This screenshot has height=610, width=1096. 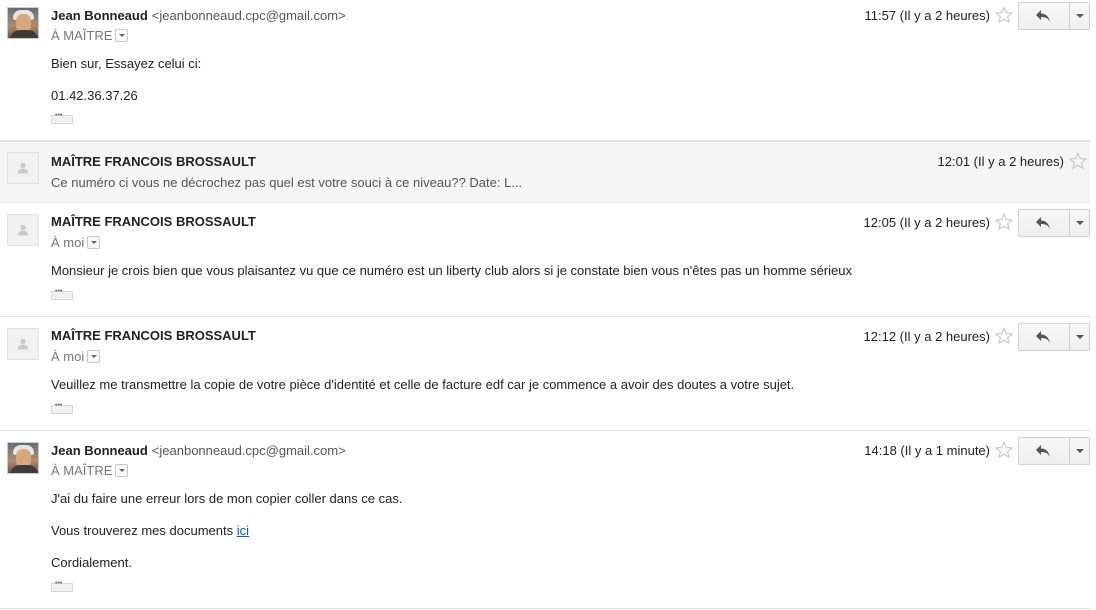 I want to click on timestamp: 12:05 (Il y a 2 heures), so click(x=926, y=222).